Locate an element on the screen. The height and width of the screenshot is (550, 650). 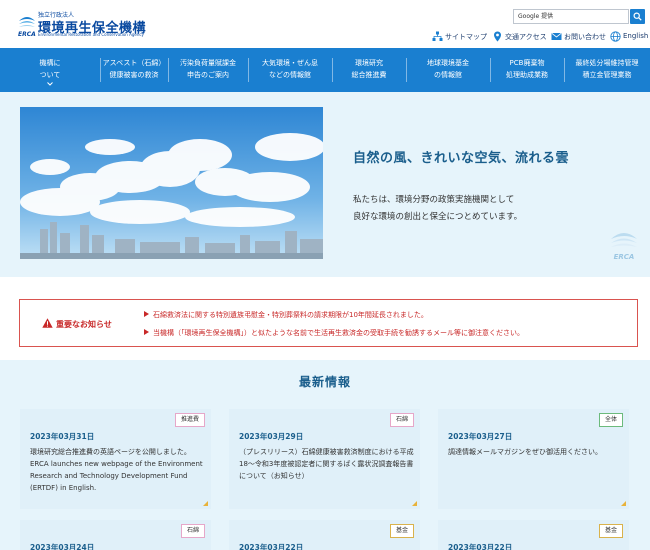
search-input: Google 提供 is located at coordinates (571, 16).